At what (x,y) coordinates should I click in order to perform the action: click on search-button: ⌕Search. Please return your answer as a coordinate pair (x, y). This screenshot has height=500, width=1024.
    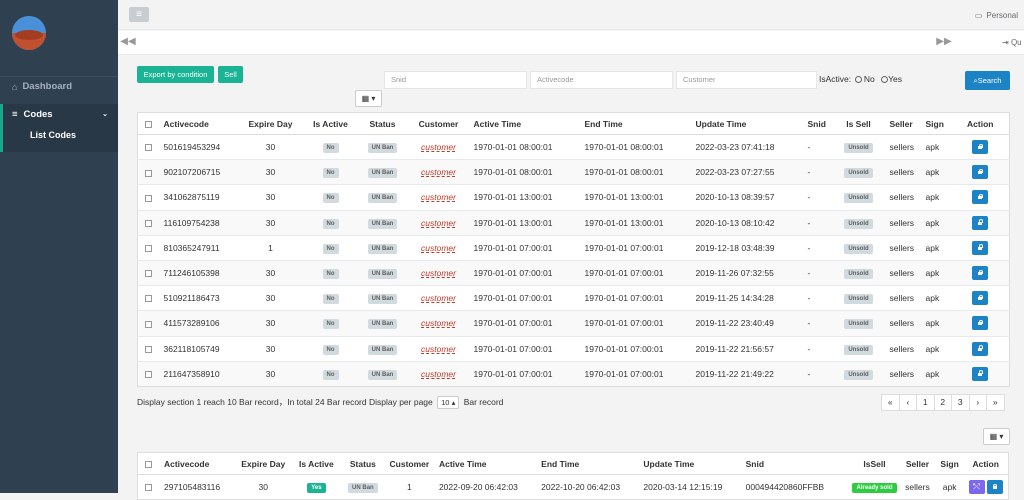
    Looking at the image, I should click on (987, 80).